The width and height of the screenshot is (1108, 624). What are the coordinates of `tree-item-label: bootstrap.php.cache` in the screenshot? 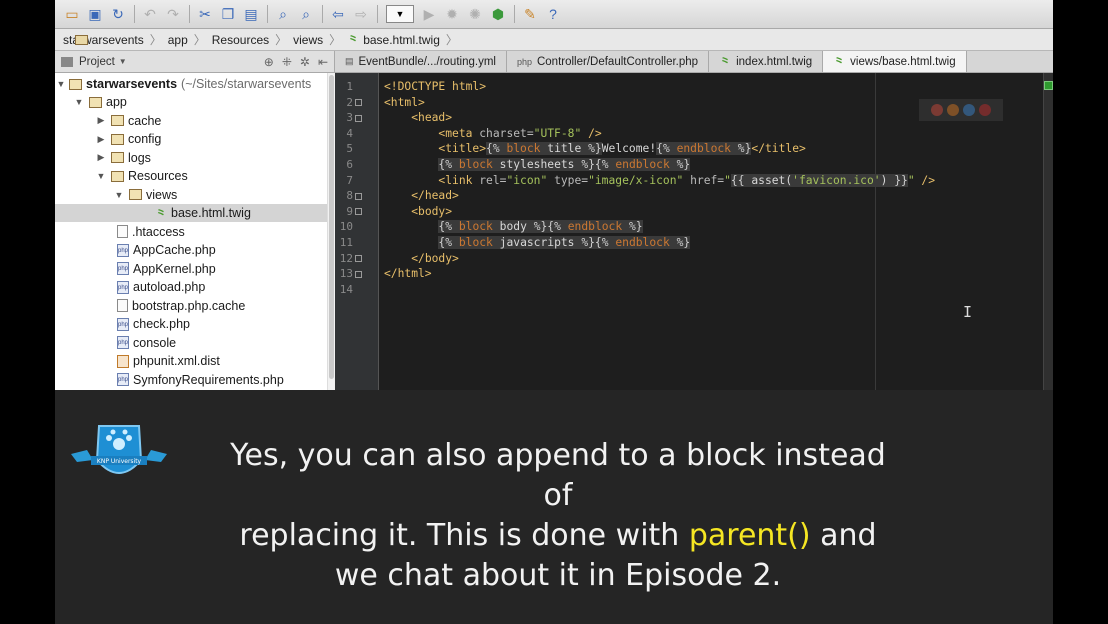 It's located at (189, 305).